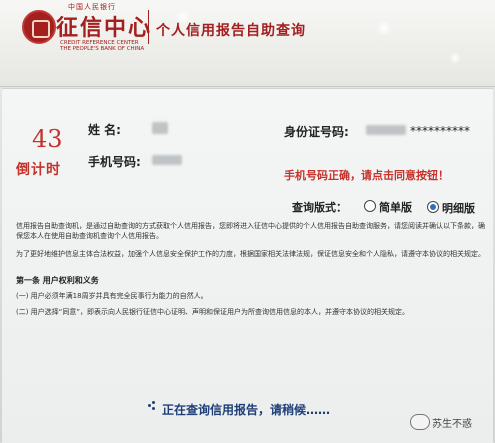  What do you see at coordinates (104, 130) in the screenshot?
I see `name-label: 姓 名:` at bounding box center [104, 130].